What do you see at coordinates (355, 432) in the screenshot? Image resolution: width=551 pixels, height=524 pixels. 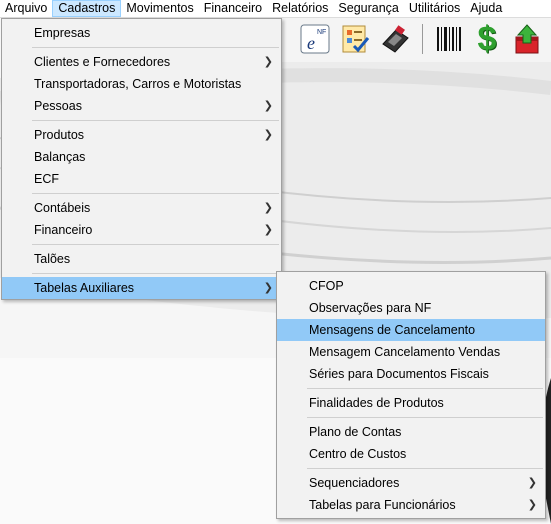 I see `menu-item-label: Plano de Contas` at bounding box center [355, 432].